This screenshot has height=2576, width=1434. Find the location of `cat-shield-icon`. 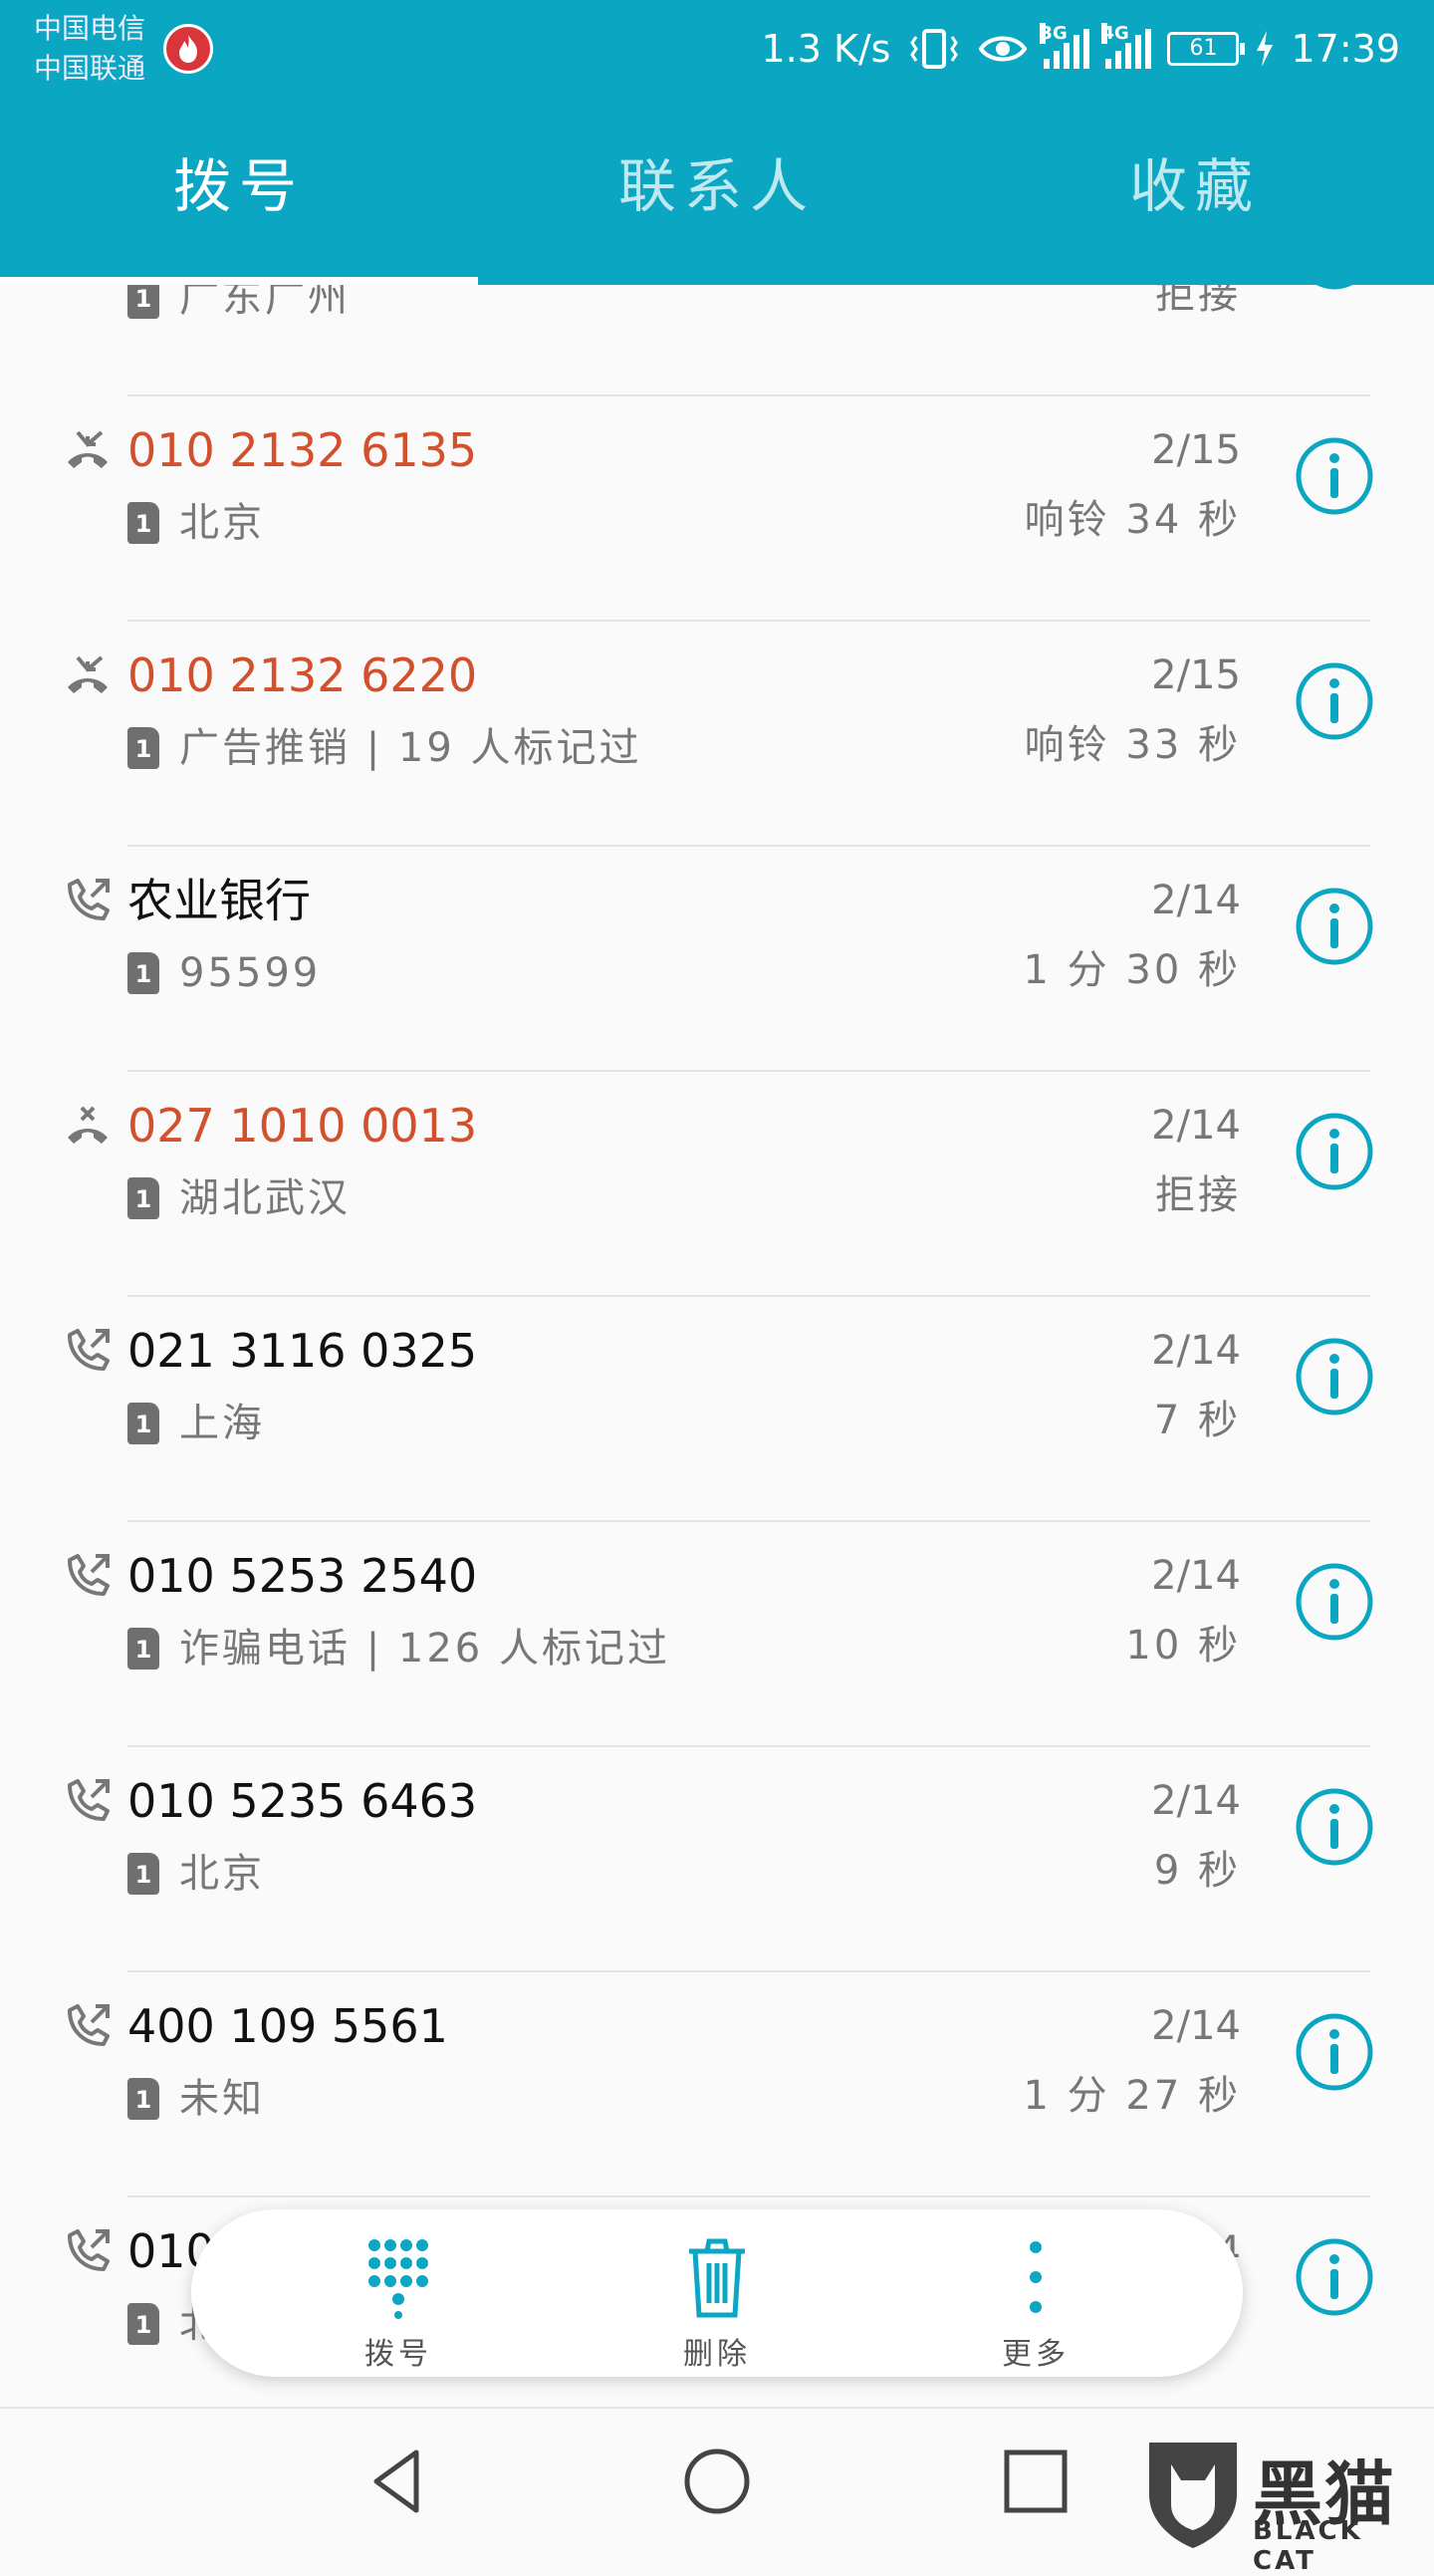

cat-shield-icon is located at coordinates (1193, 2495).